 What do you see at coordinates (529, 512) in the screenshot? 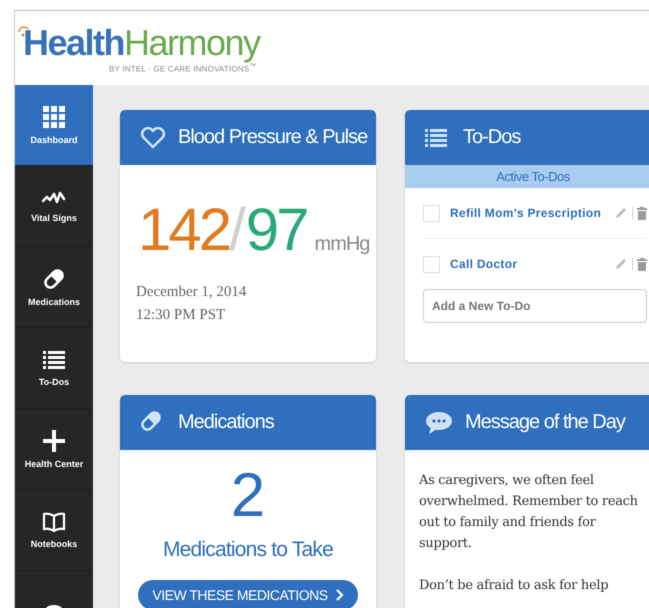
I see `message-paragraph: As caregivers, we often feel overwhelmed. Remember to reach out to family and friends for support.` at bounding box center [529, 512].